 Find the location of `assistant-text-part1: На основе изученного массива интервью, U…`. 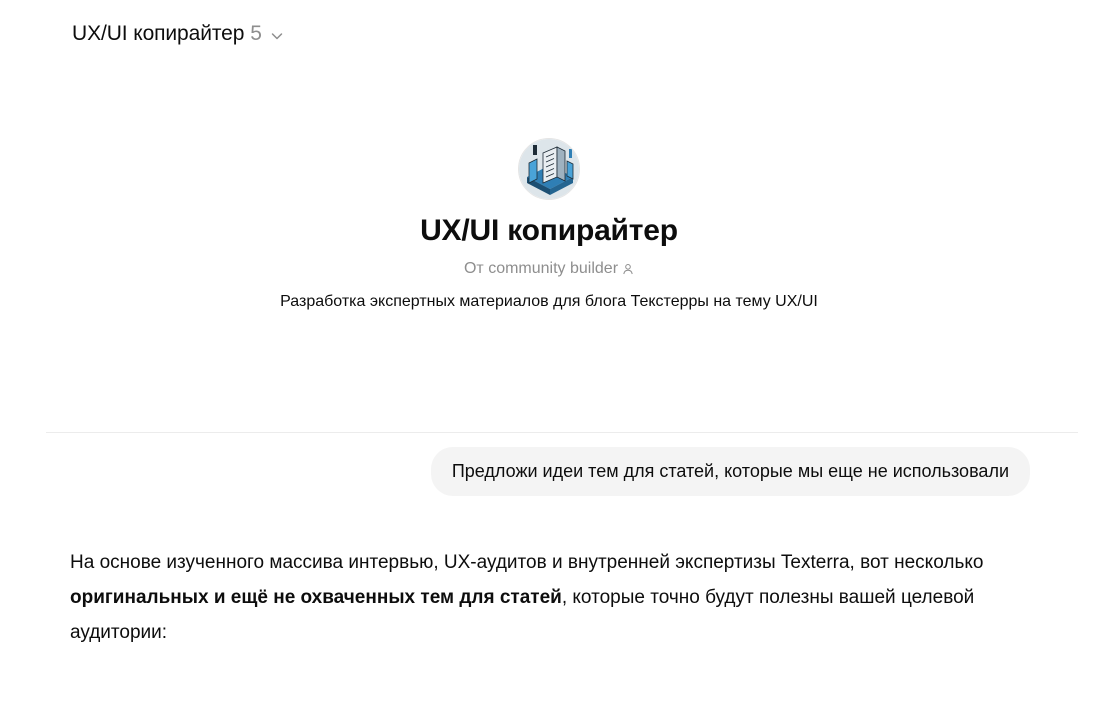

assistant-text-part1: На основе изученного массива интервью, U… is located at coordinates (527, 562).